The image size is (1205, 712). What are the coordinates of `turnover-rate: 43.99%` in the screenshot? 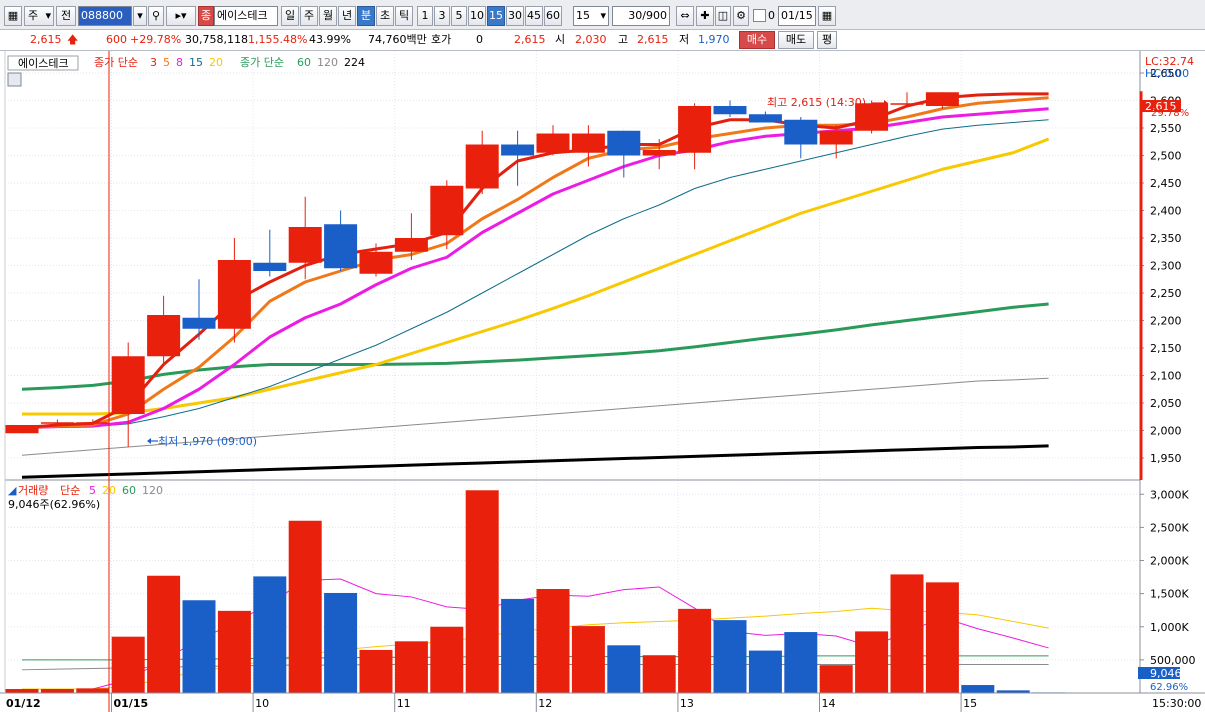 It's located at (330, 39).